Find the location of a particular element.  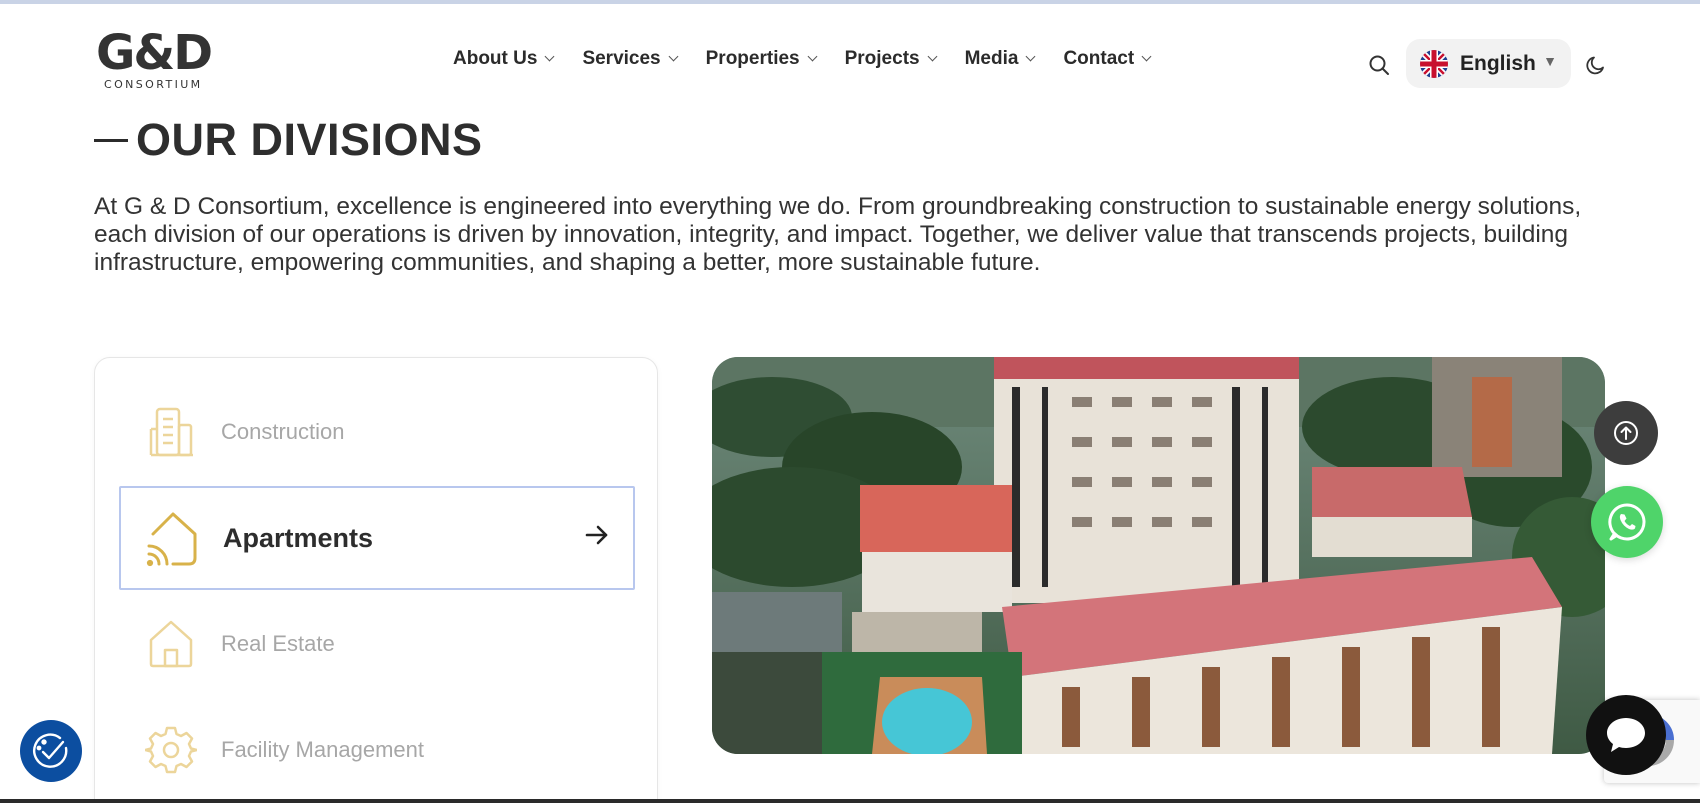

caret-down-icon: ▼ is located at coordinates (1550, 61).